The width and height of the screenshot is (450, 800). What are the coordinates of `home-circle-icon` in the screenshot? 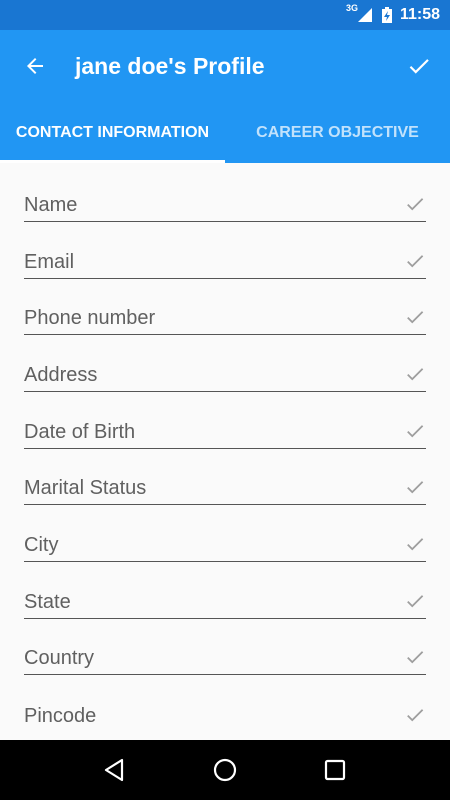 It's located at (225, 770).